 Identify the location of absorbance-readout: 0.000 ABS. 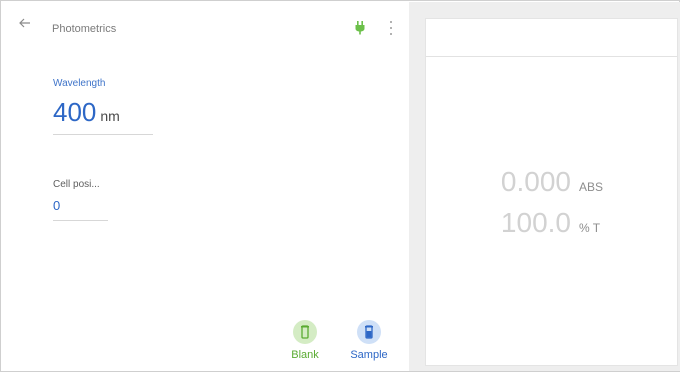
(551, 182).